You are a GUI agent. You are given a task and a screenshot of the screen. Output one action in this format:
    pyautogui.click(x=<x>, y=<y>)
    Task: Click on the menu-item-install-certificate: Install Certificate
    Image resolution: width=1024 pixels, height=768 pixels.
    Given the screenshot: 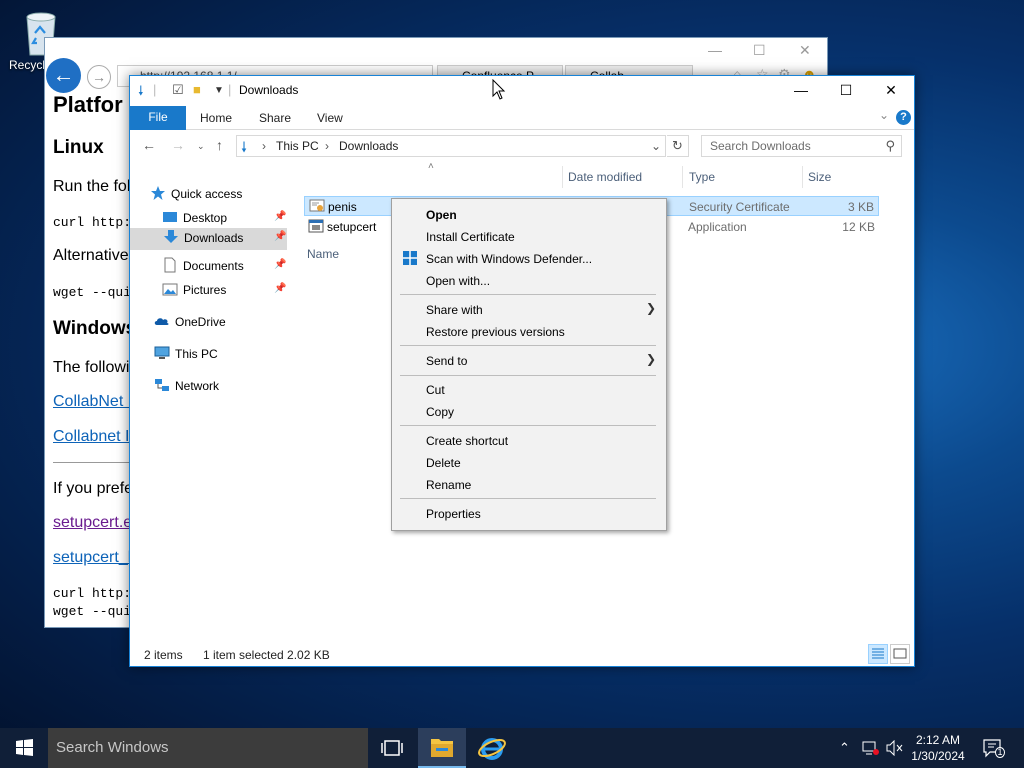 What is the action you would take?
    pyautogui.click(x=470, y=237)
    